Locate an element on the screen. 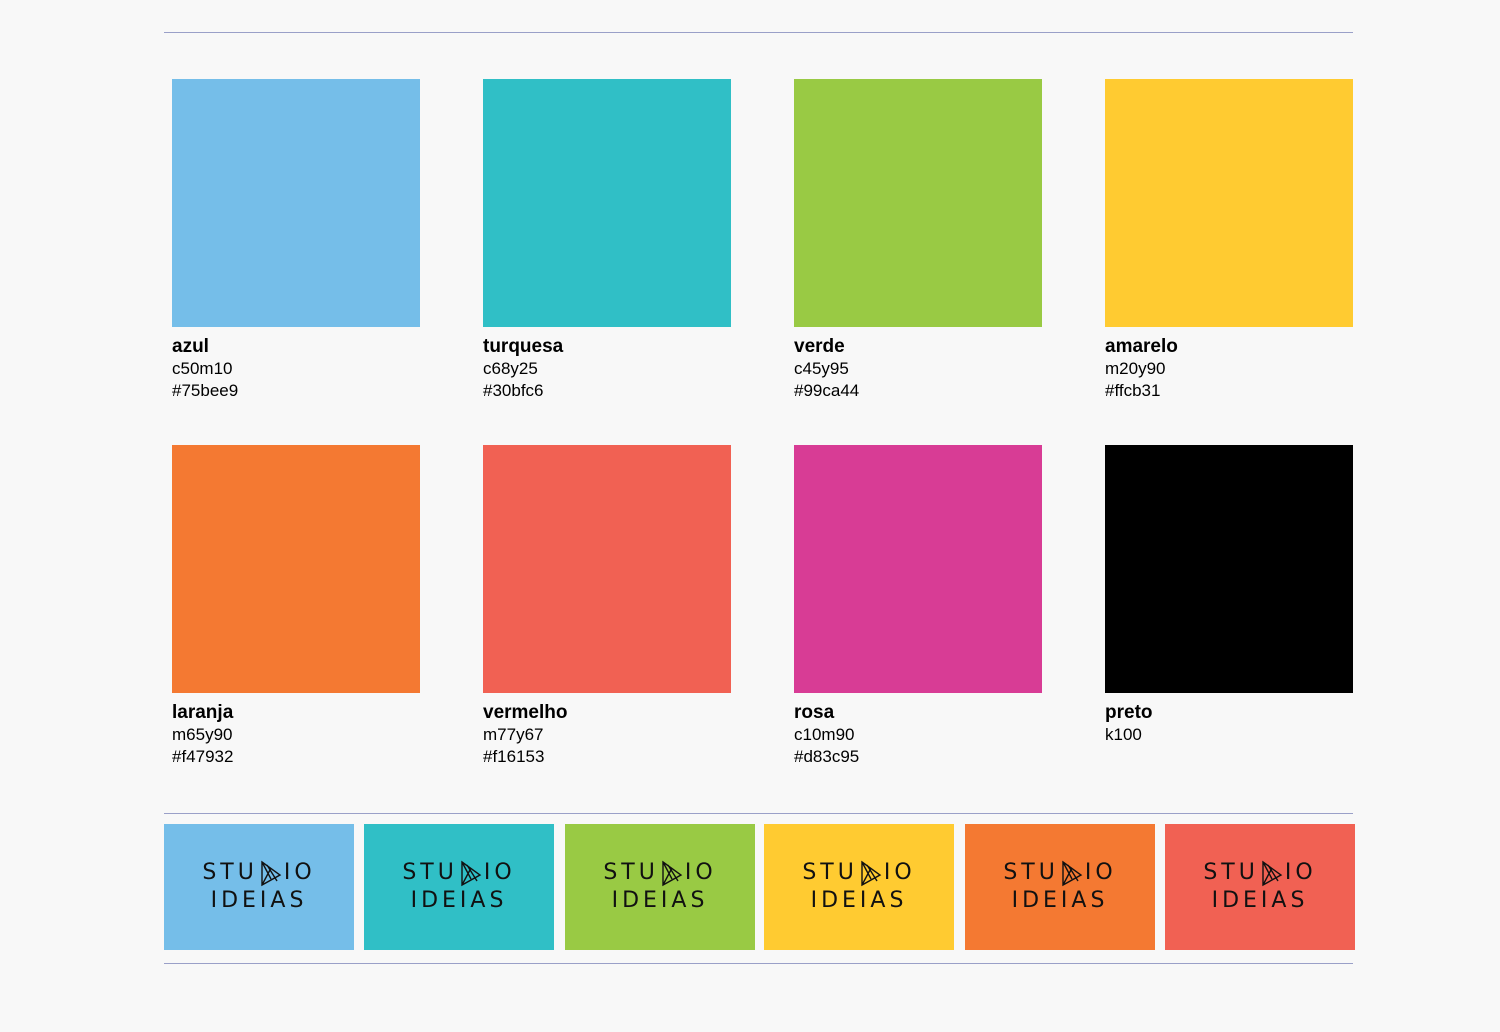 The width and height of the screenshot is (1500, 1032). swatch-card-preto: preto k100 is located at coordinates (1229, 595).